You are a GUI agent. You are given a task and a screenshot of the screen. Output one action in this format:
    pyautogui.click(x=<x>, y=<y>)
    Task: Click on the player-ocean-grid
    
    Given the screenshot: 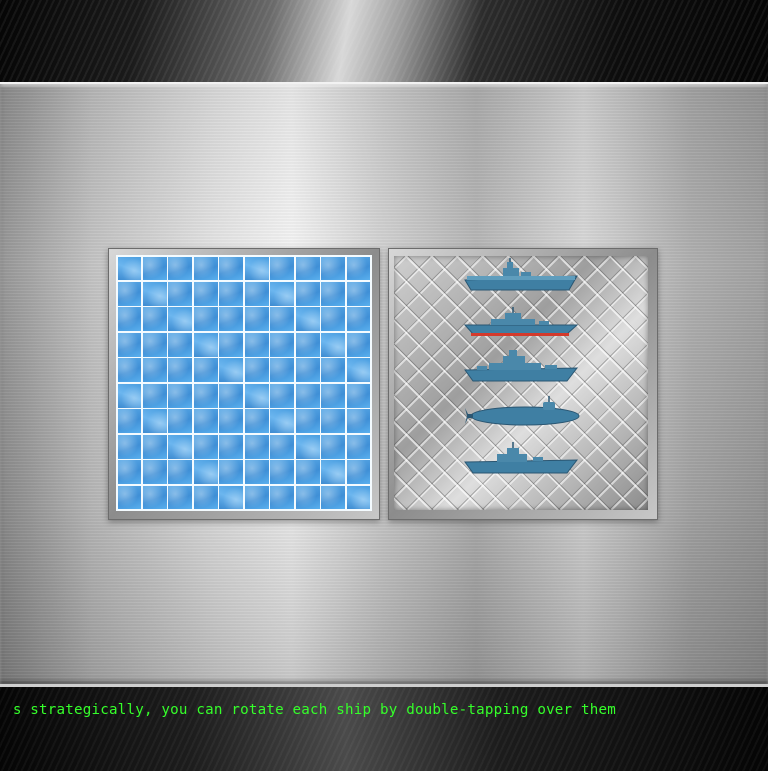 What is the action you would take?
    pyautogui.click(x=244, y=383)
    